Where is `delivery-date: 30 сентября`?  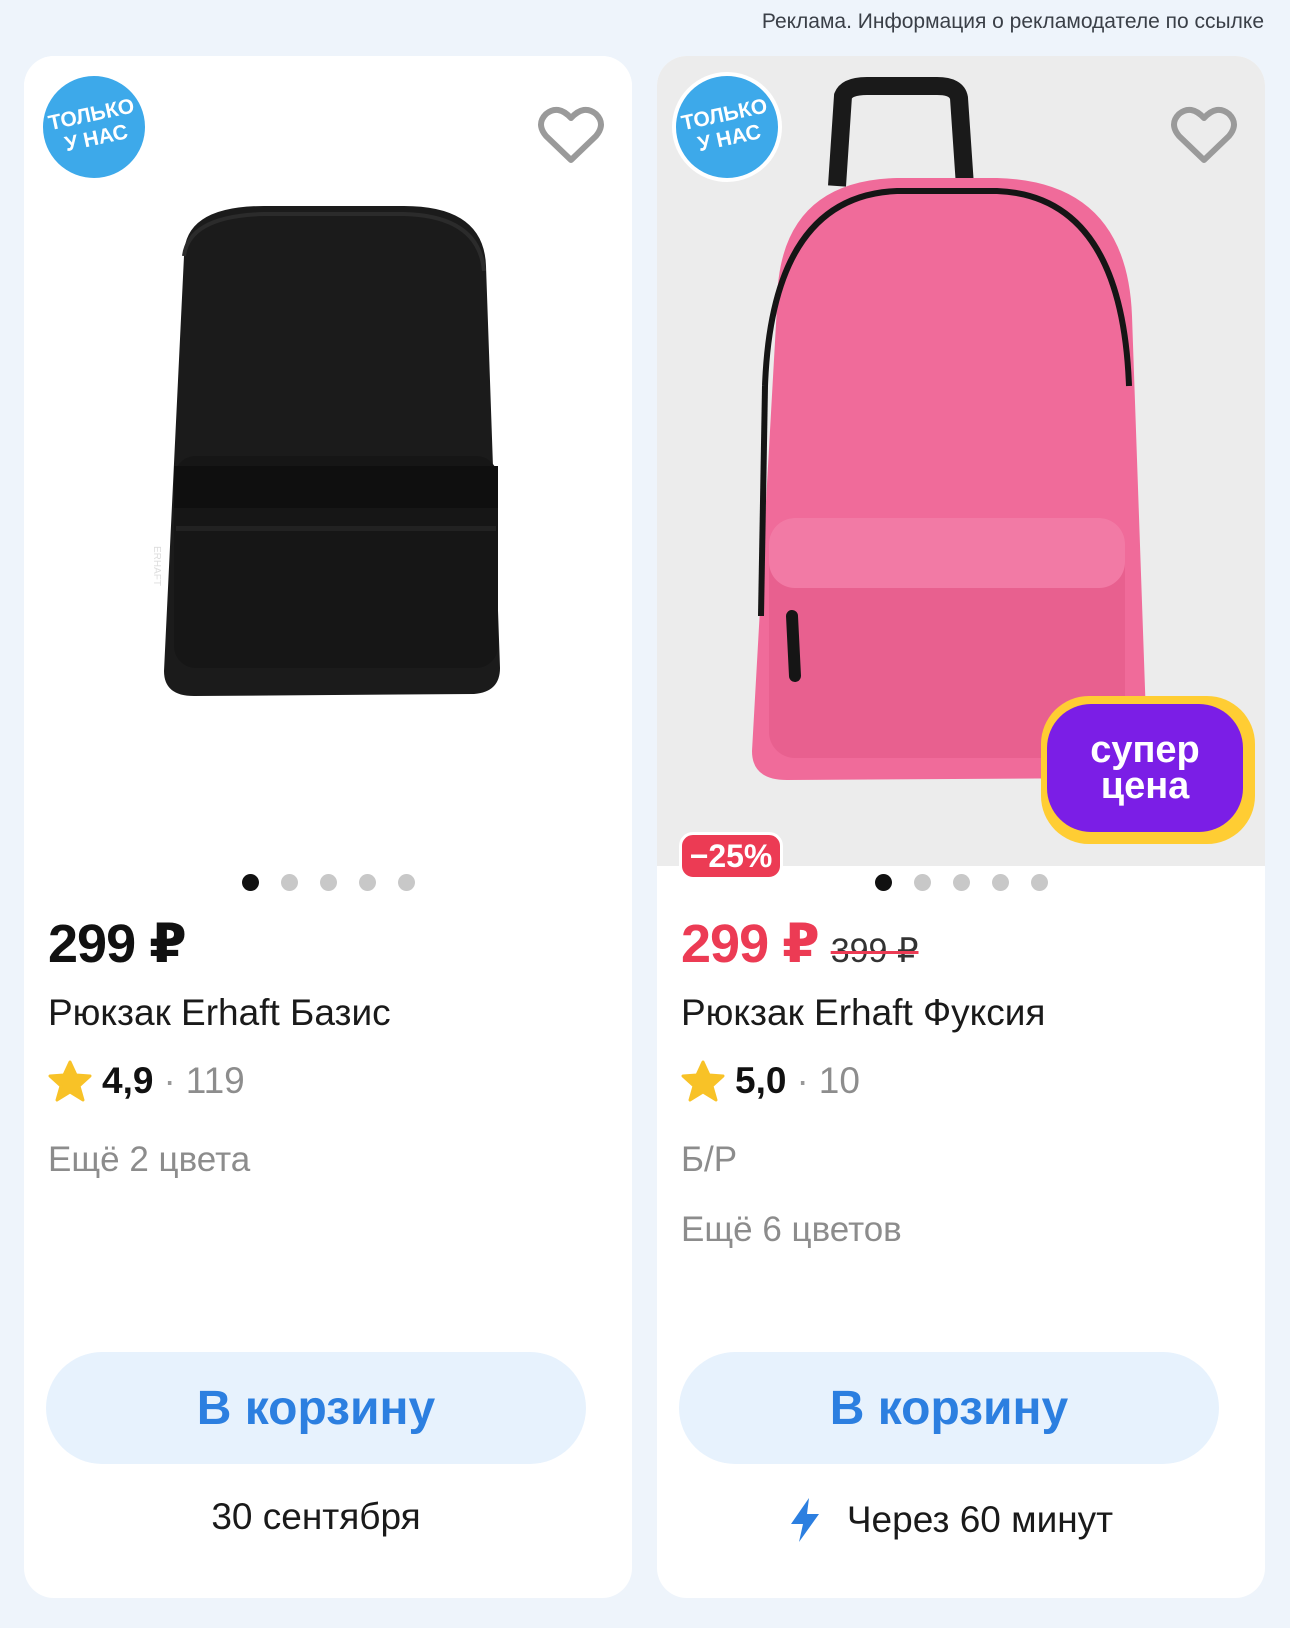 delivery-date: 30 сентября is located at coordinates (316, 1516).